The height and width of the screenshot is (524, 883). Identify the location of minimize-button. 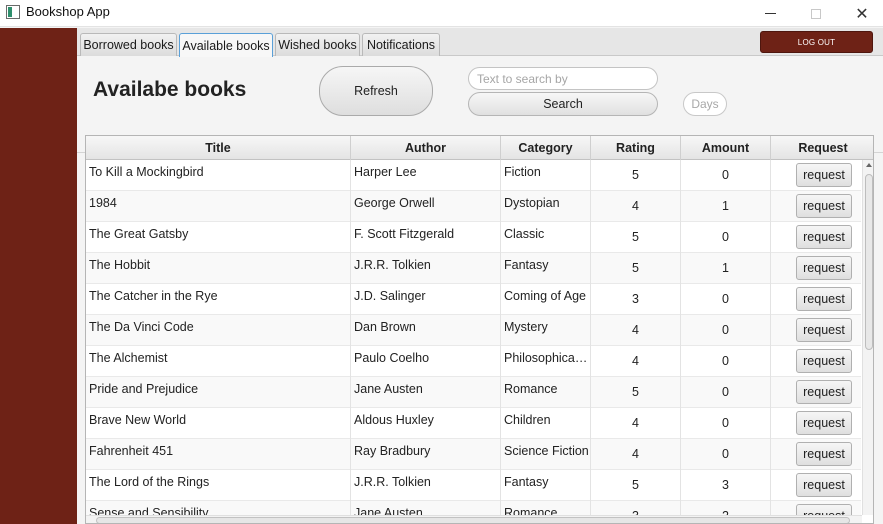
(770, 13).